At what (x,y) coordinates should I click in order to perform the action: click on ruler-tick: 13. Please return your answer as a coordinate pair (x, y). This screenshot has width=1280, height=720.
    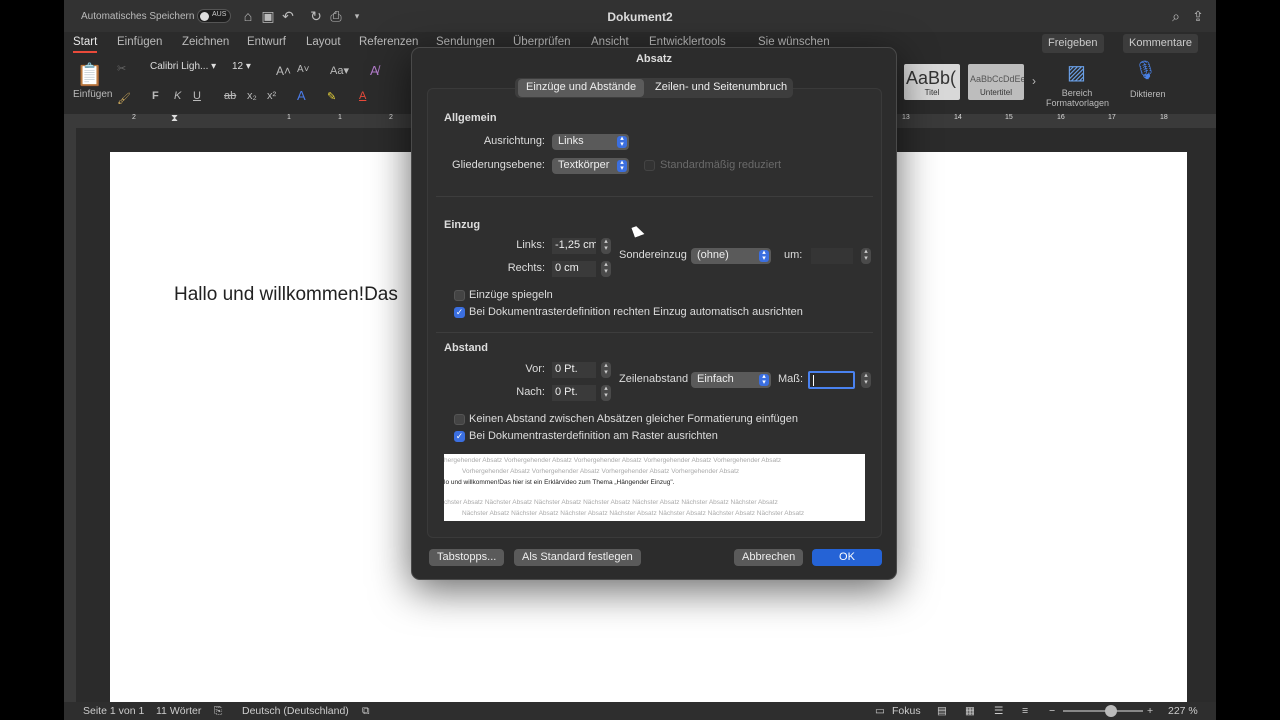
    Looking at the image, I should click on (906, 117).